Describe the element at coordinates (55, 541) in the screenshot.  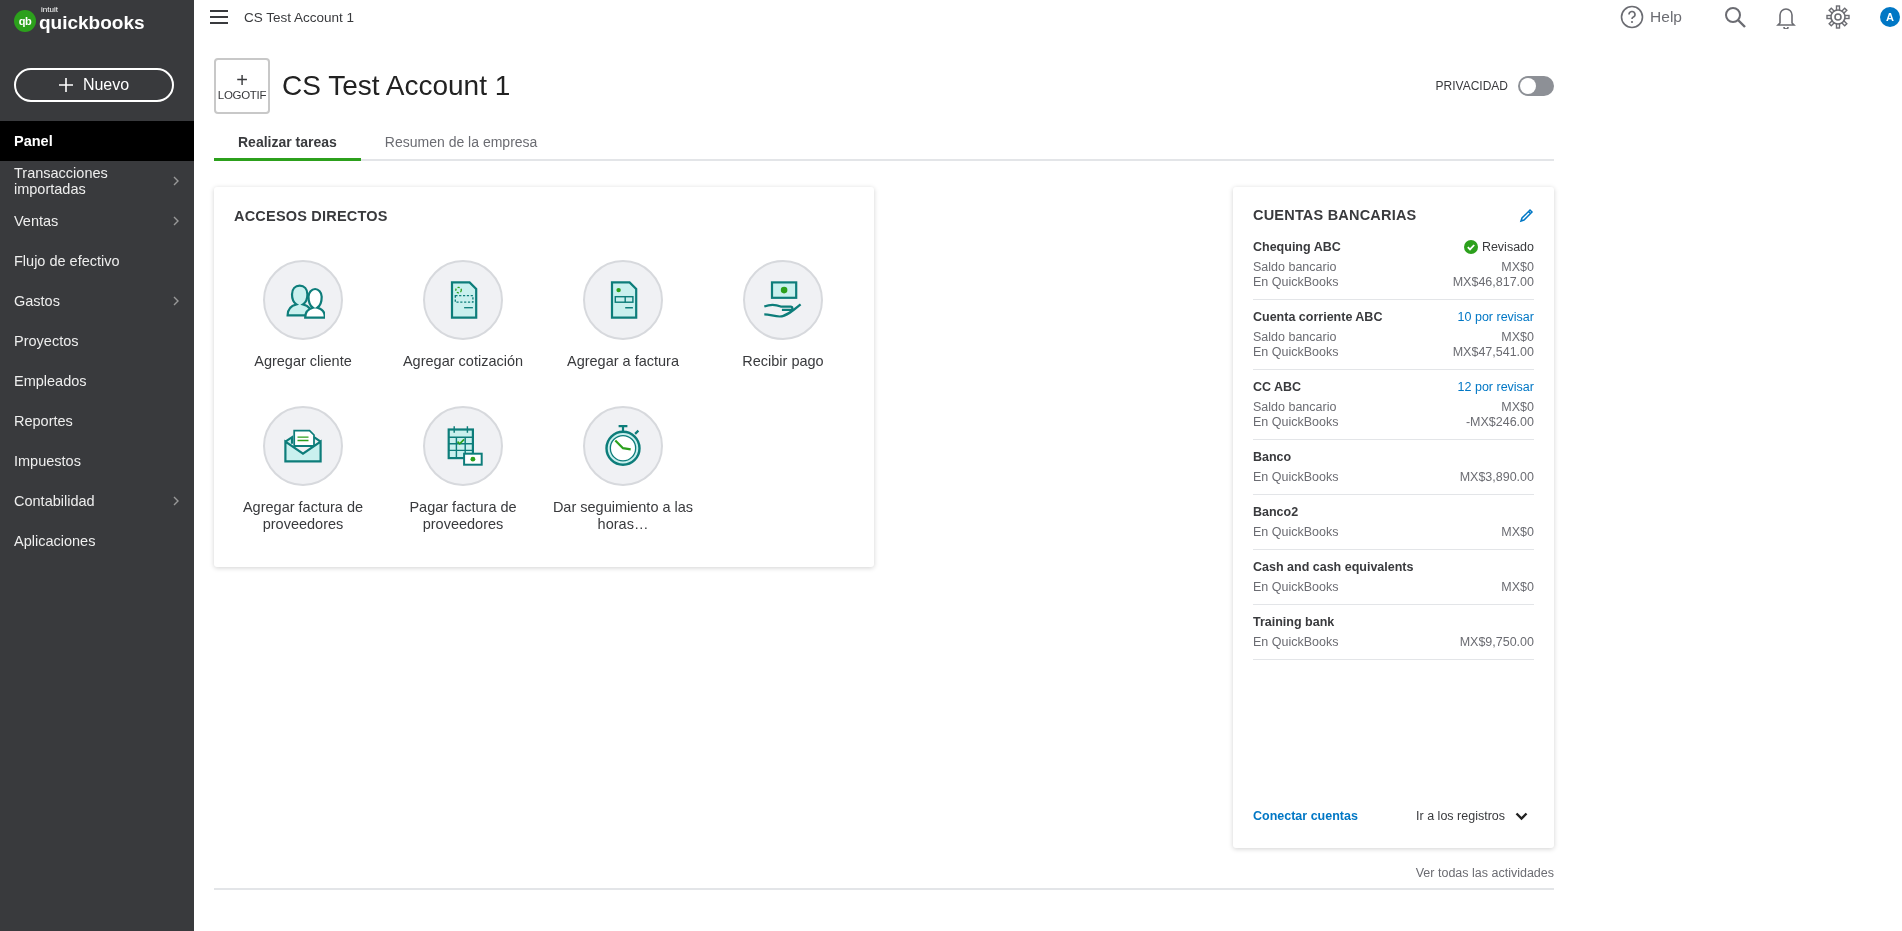
I see `sidebar-item-label: Aplicaciones` at that location.